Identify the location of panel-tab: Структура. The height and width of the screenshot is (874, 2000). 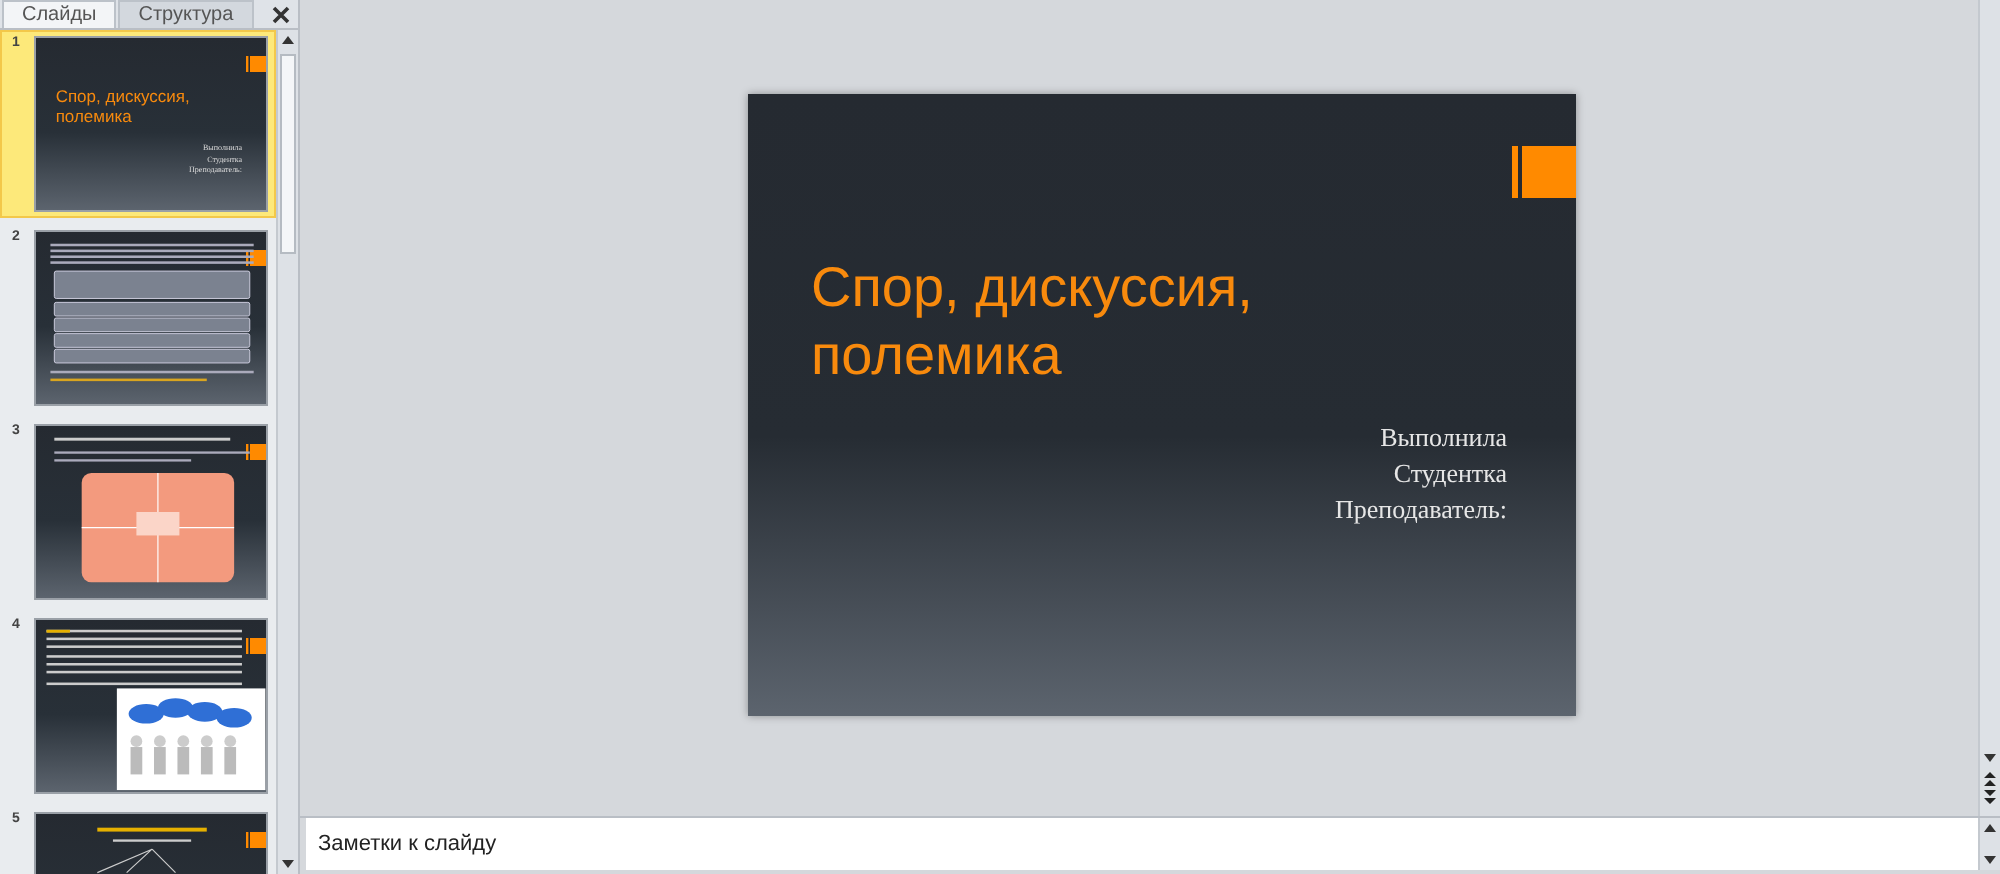
(186, 14).